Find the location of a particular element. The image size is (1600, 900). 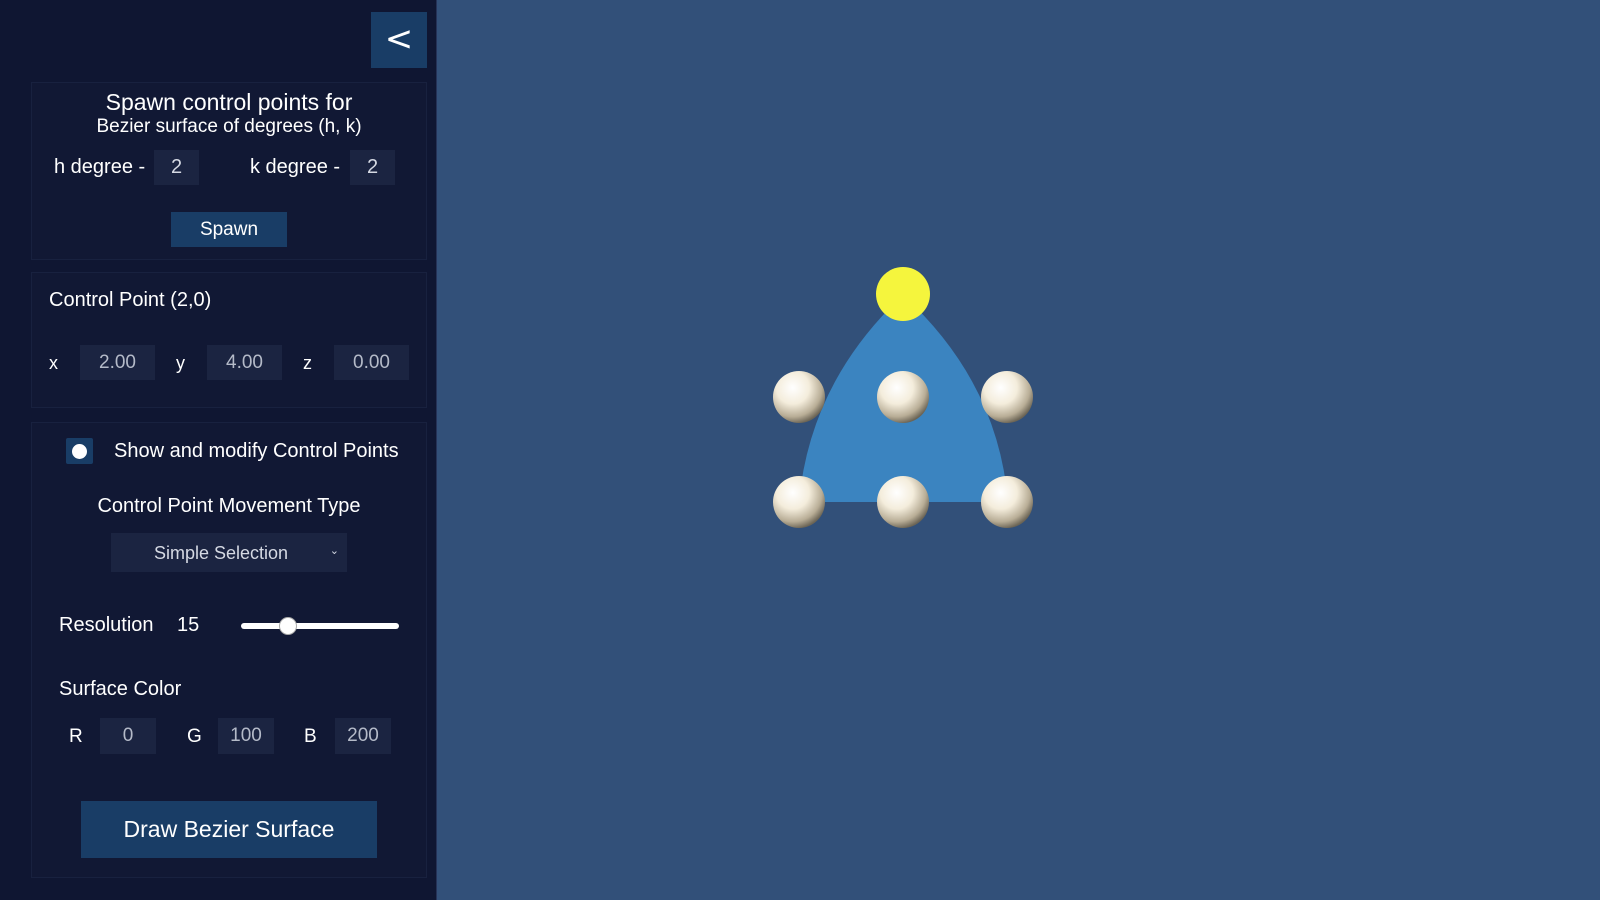

resolution-slider is located at coordinates (320, 626).